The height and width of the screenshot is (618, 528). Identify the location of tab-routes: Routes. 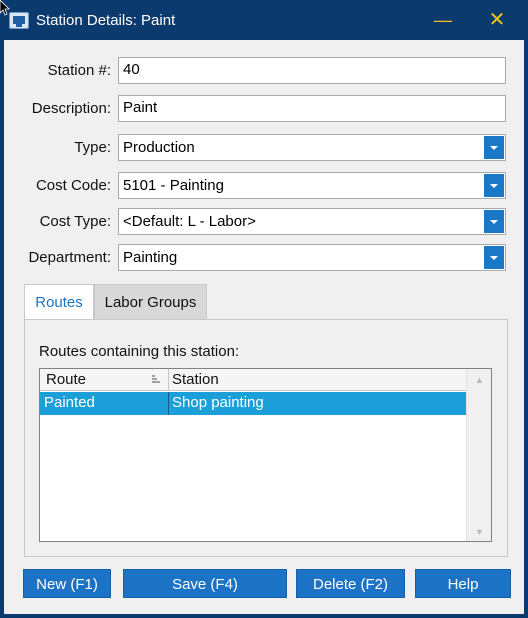
(59, 302).